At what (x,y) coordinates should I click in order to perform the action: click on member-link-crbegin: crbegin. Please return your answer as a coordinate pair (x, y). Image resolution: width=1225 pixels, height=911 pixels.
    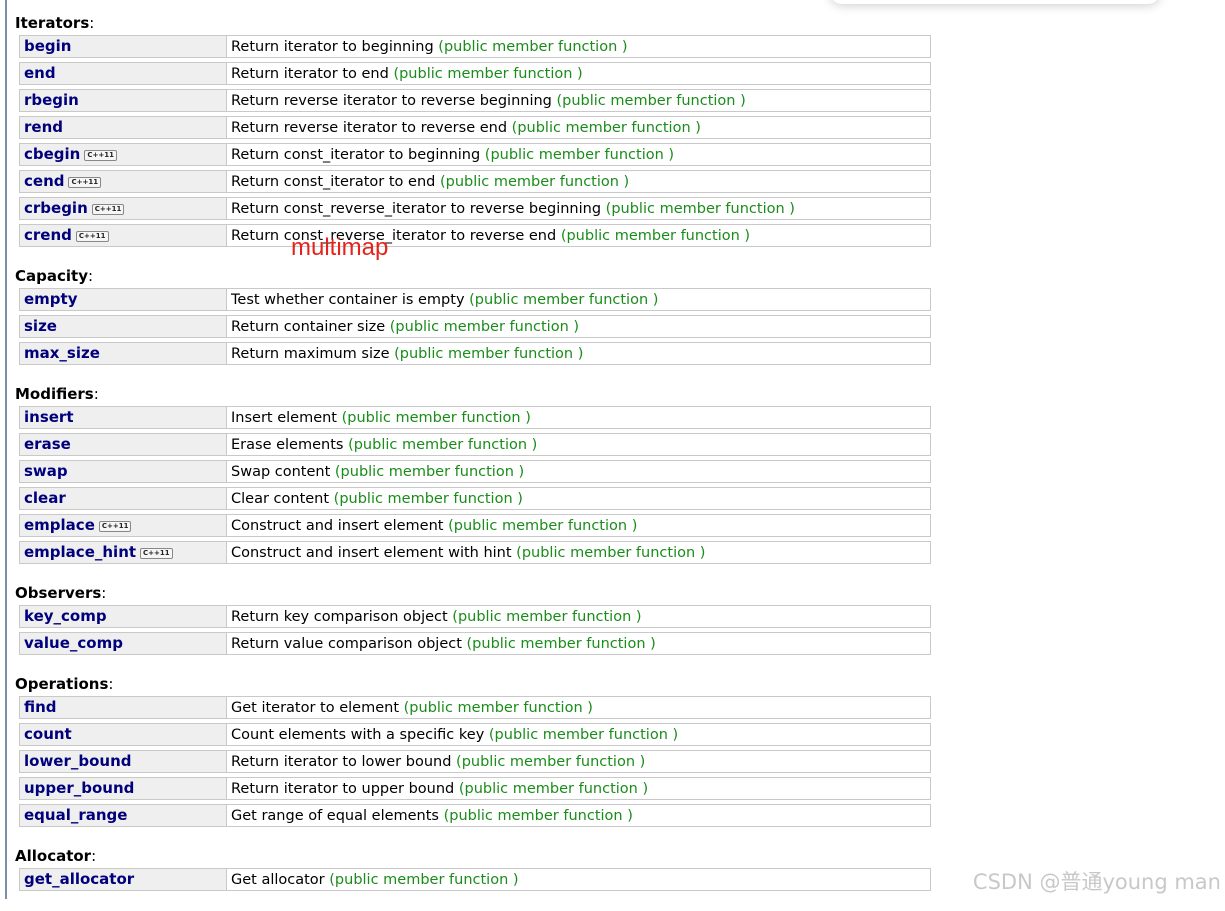
    Looking at the image, I should click on (56, 208).